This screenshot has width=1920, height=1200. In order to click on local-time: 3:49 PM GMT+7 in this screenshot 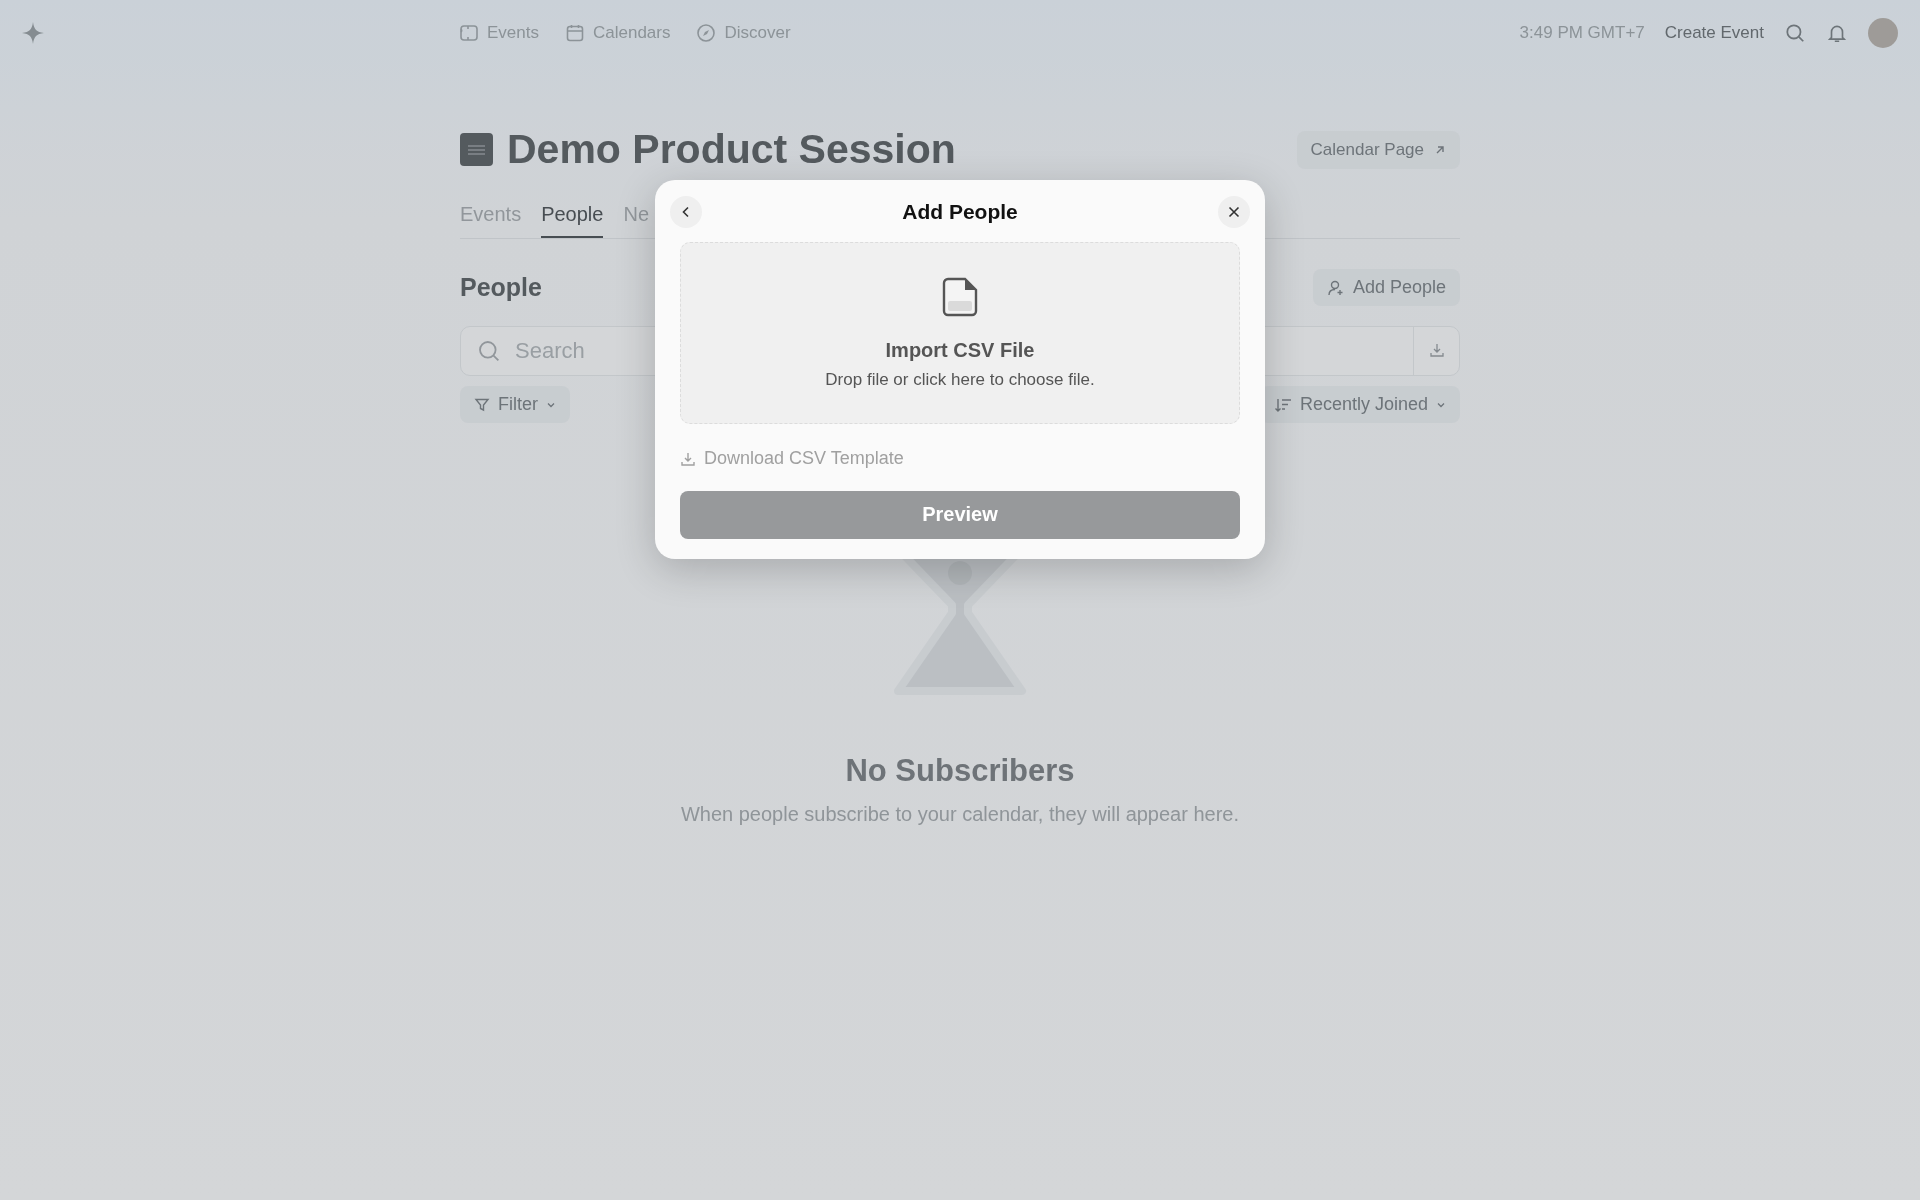, I will do `click(1582, 33)`.